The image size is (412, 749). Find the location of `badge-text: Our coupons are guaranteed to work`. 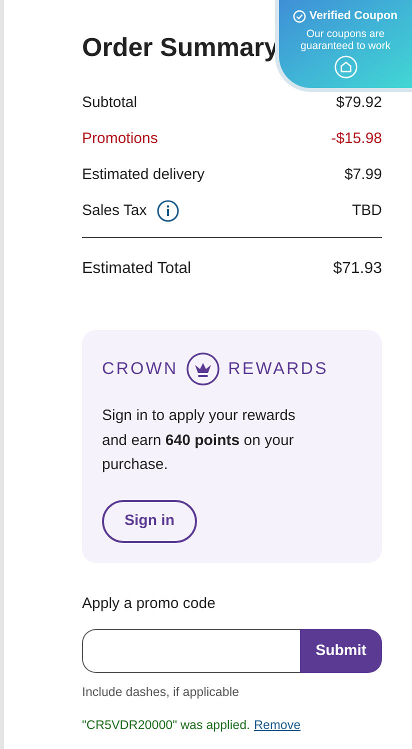

badge-text: Our coupons are guaranteed to work is located at coordinates (346, 40).